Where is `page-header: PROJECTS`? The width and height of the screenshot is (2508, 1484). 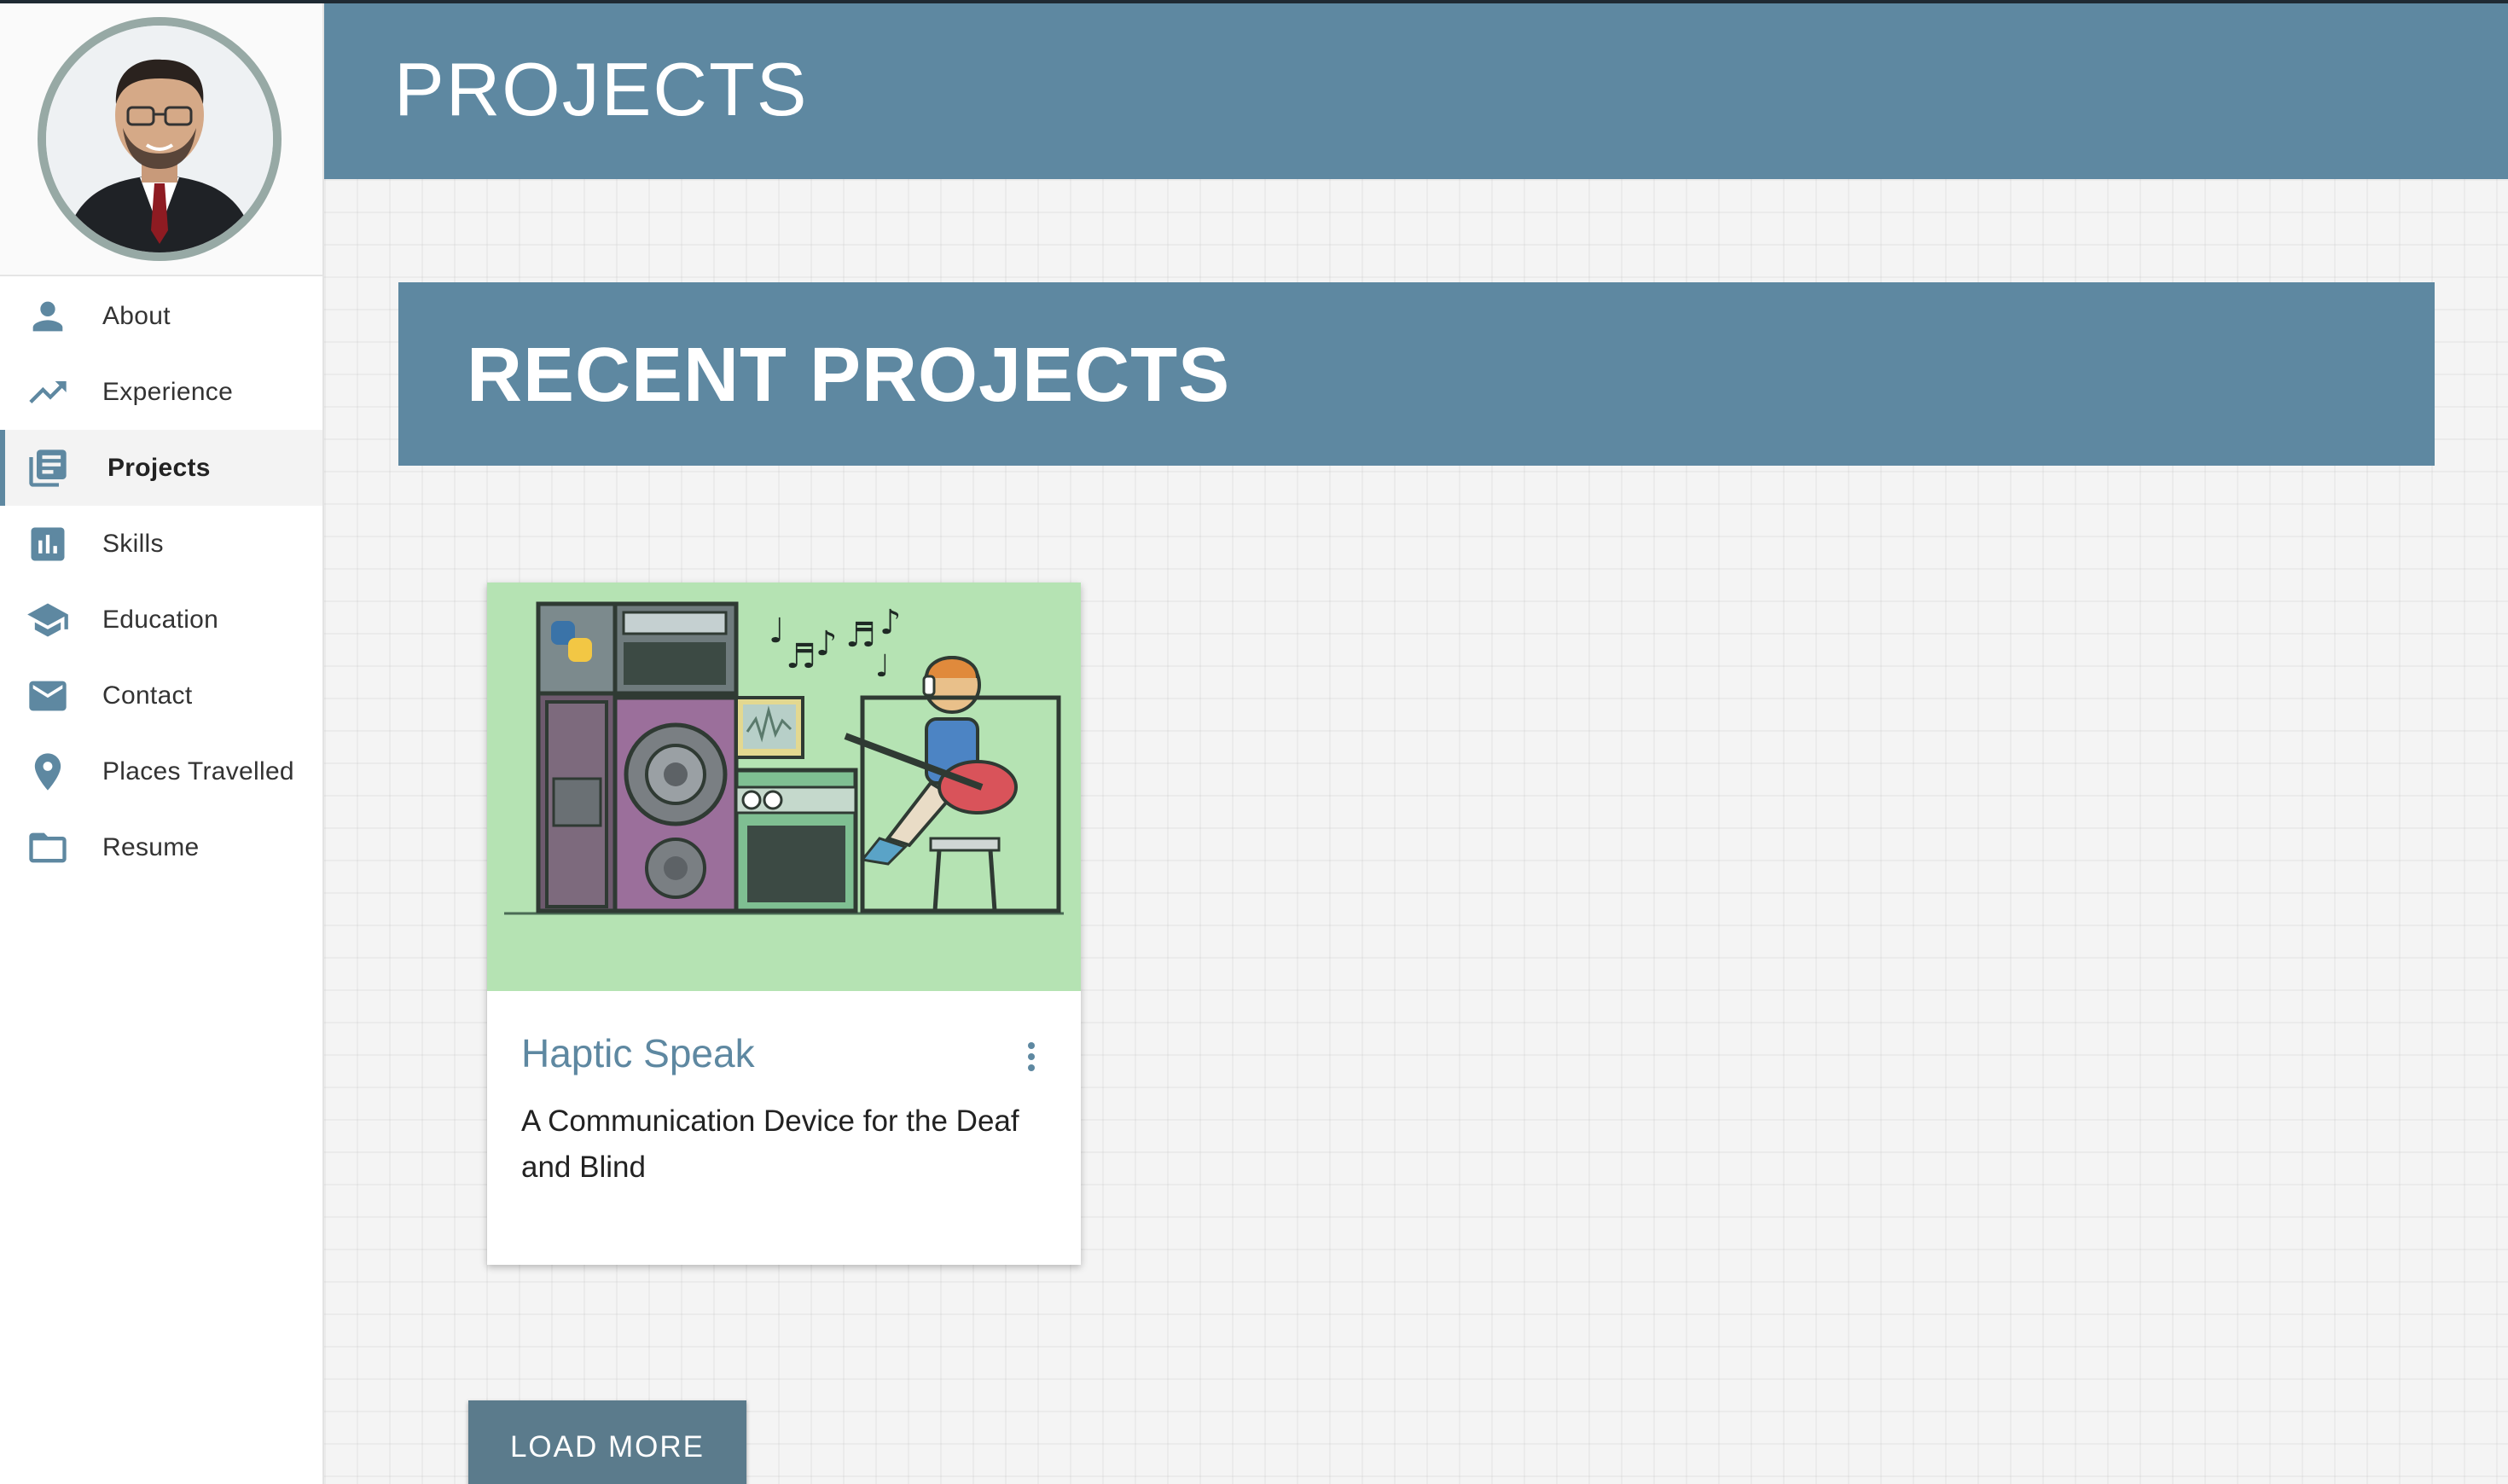
page-header: PROJECTS is located at coordinates (1416, 91).